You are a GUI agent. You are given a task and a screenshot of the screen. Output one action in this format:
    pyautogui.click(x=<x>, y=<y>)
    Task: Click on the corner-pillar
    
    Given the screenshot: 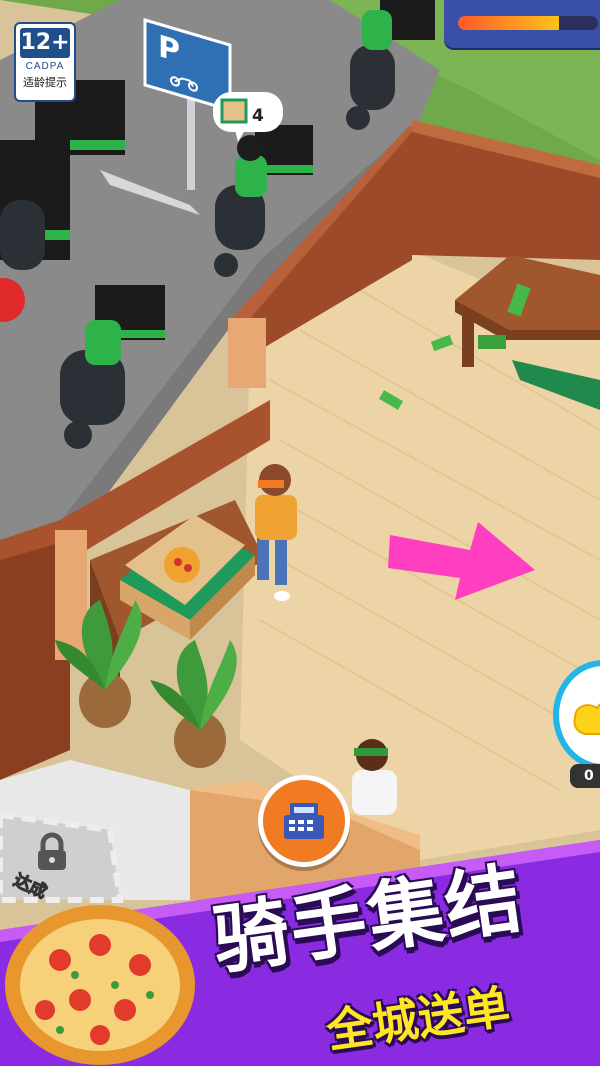 What is the action you would take?
    pyautogui.click(x=71, y=595)
    